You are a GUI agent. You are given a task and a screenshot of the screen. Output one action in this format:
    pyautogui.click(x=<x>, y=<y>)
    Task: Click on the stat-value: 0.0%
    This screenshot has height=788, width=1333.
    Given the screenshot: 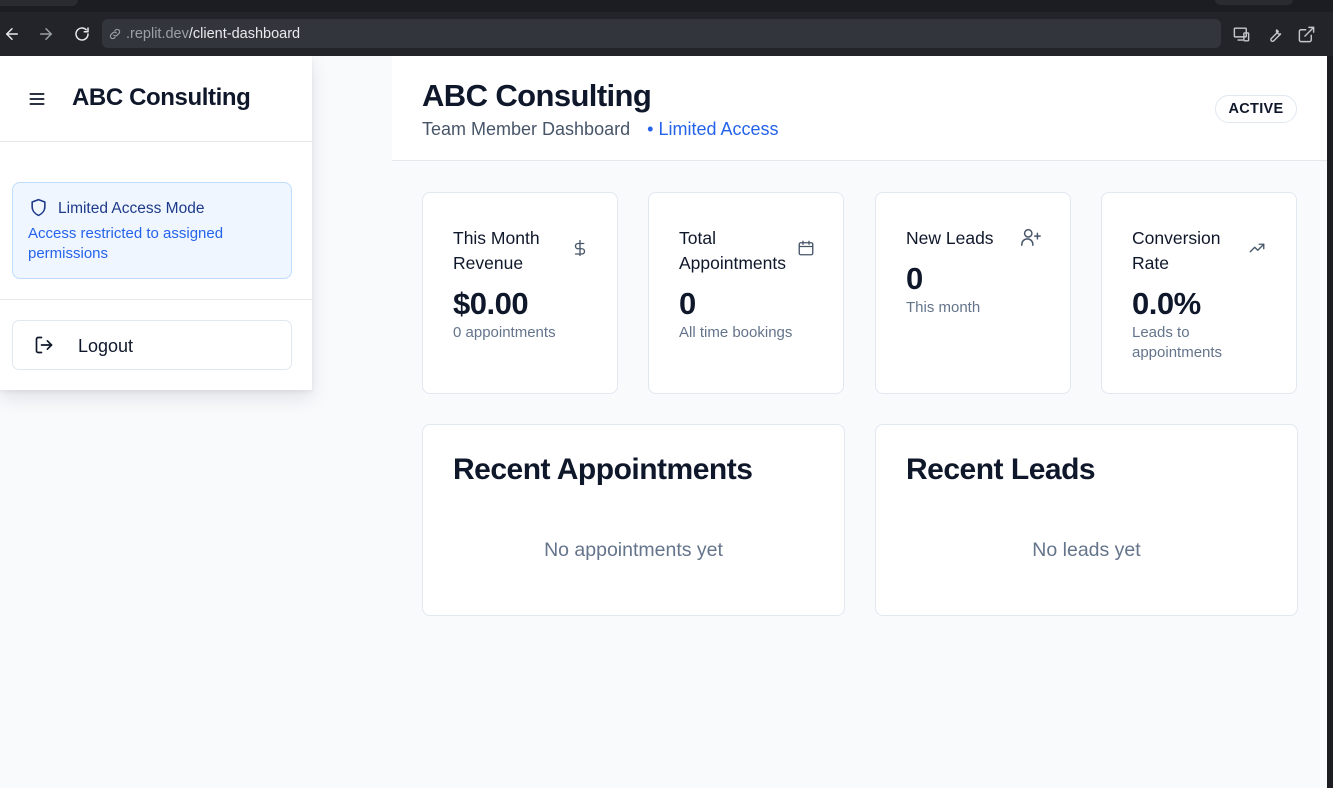 What is the action you would take?
    pyautogui.click(x=1166, y=303)
    